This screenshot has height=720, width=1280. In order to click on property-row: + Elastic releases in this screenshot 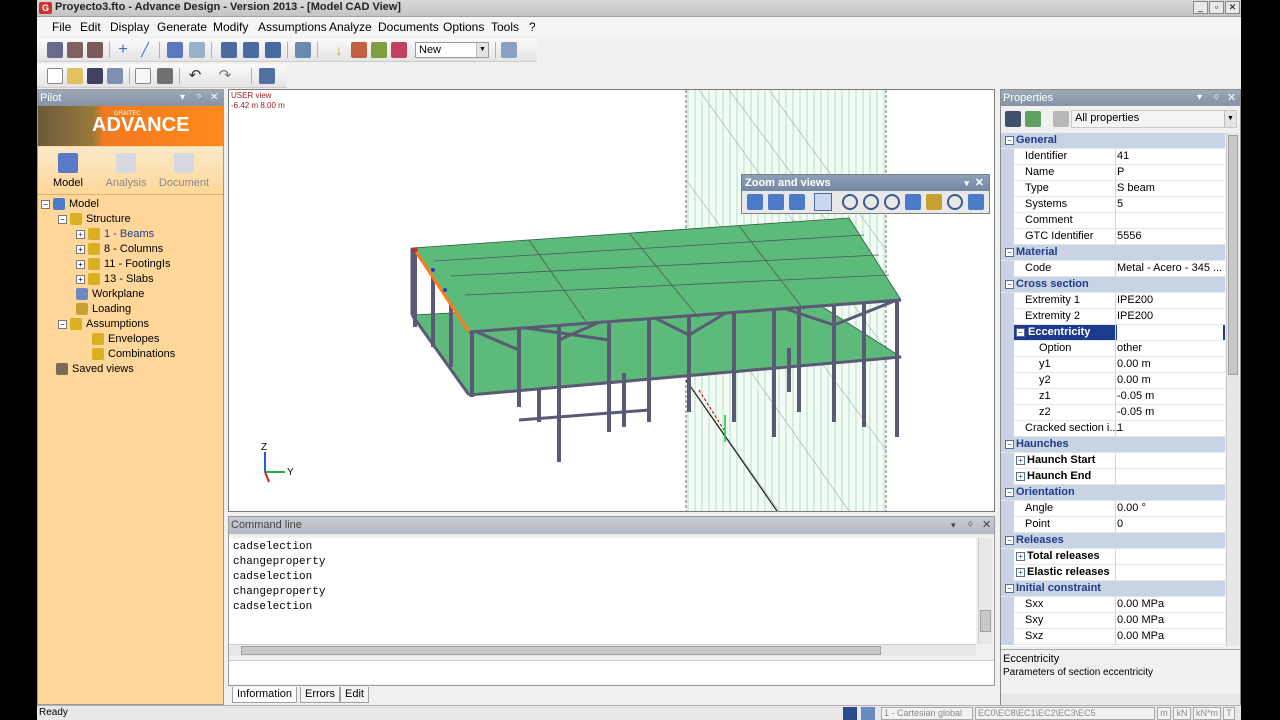, I will do `click(1113, 573)`.